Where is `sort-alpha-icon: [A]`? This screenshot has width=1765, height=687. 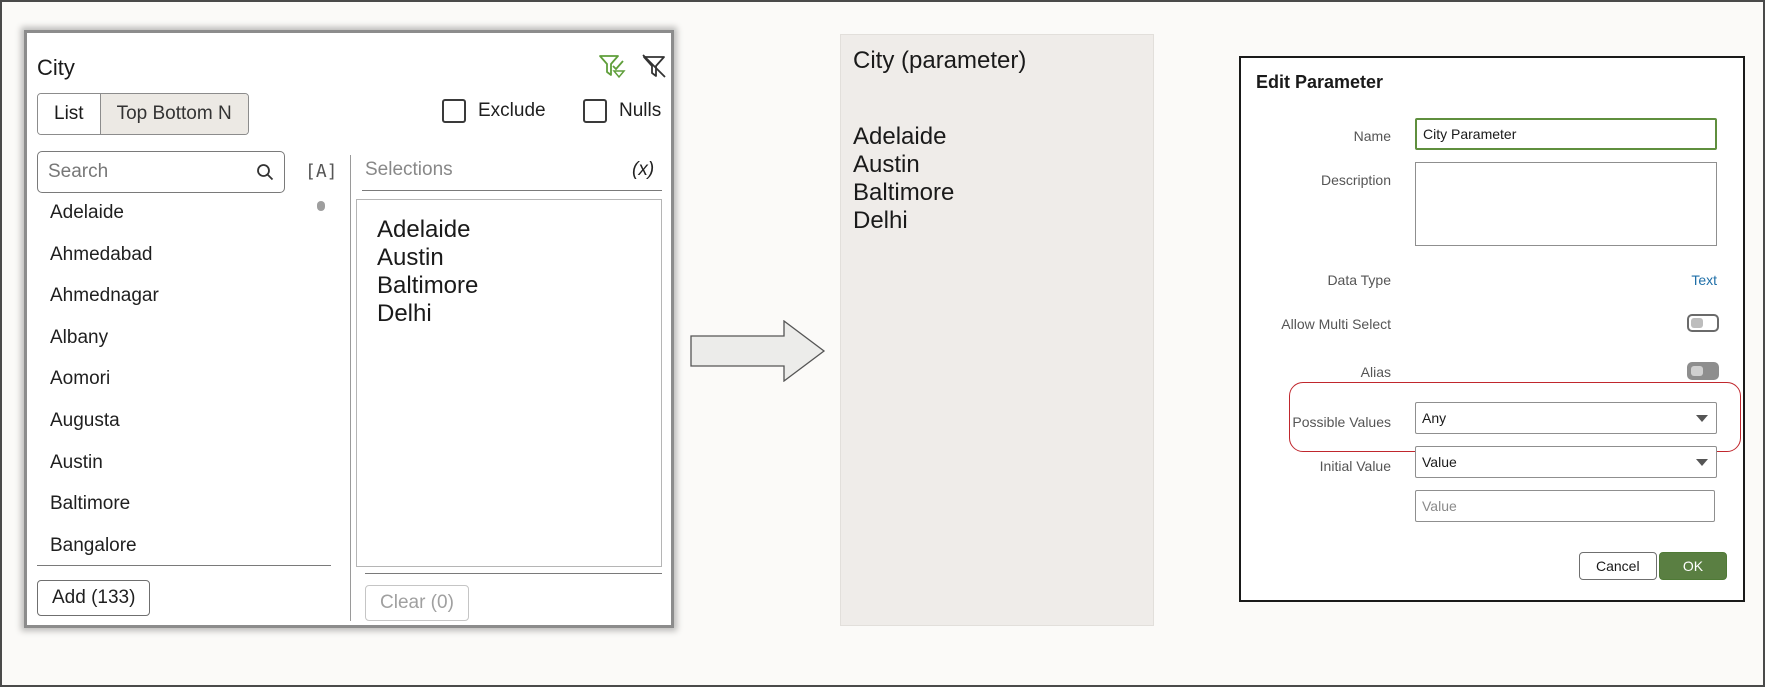
sort-alpha-icon: [A] is located at coordinates (321, 171).